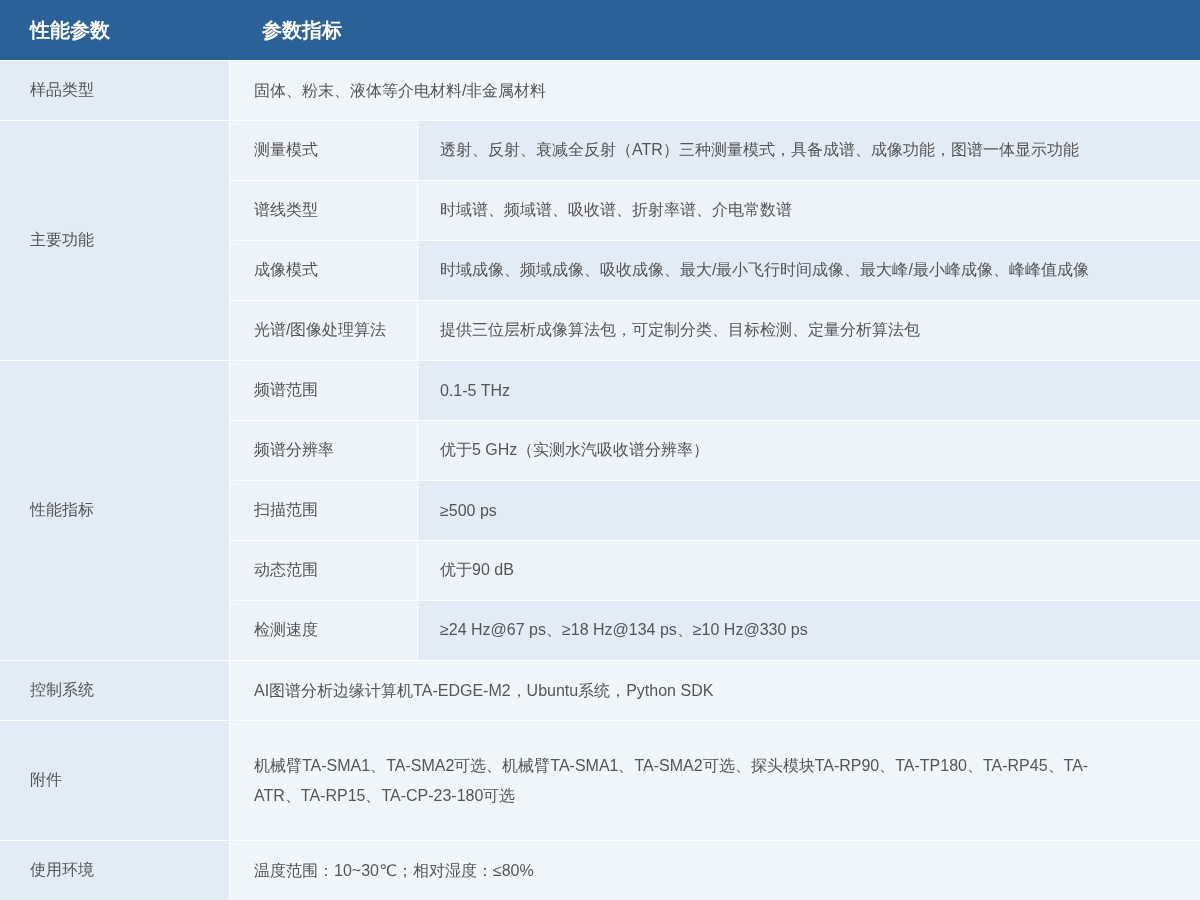  I want to click on value-cell: 时域成像、频域成像、吸收成像、最大/最小飞行时间成像、最大峰/最小峰成像、峰峰值成像, so click(809, 270).